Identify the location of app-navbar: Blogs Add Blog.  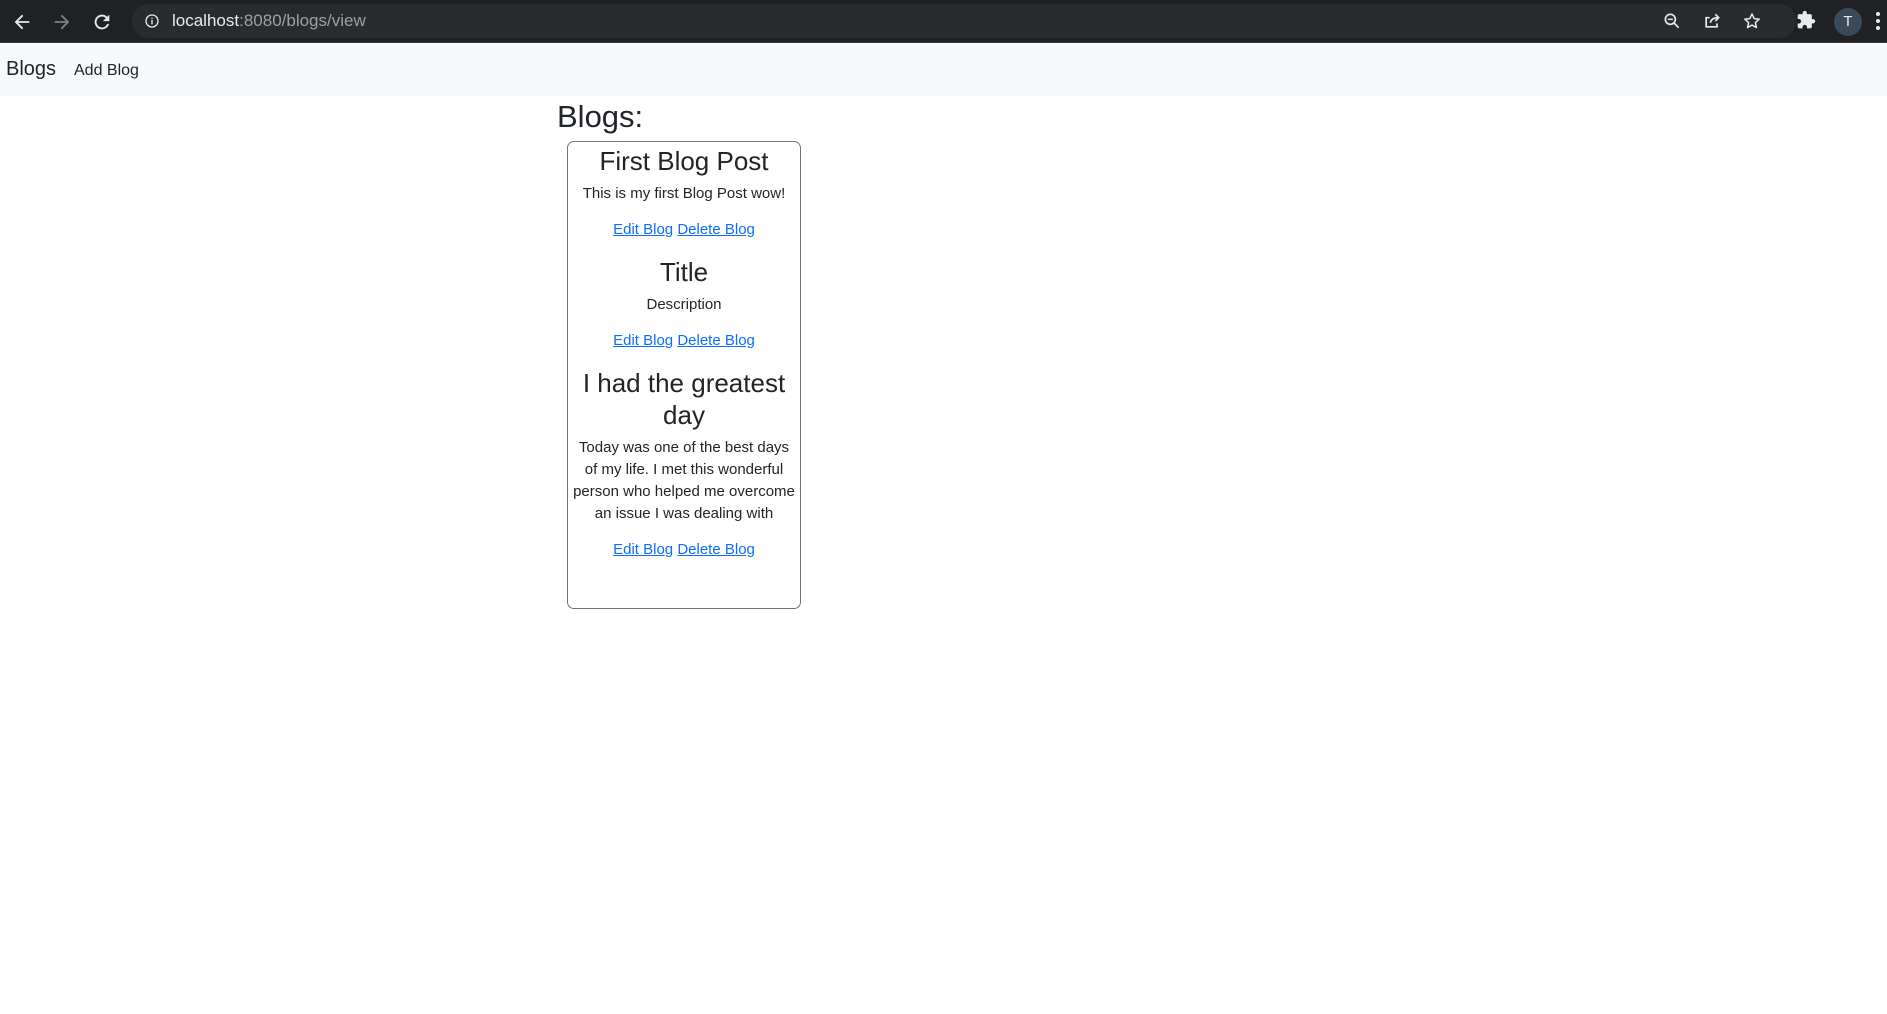
(943, 69).